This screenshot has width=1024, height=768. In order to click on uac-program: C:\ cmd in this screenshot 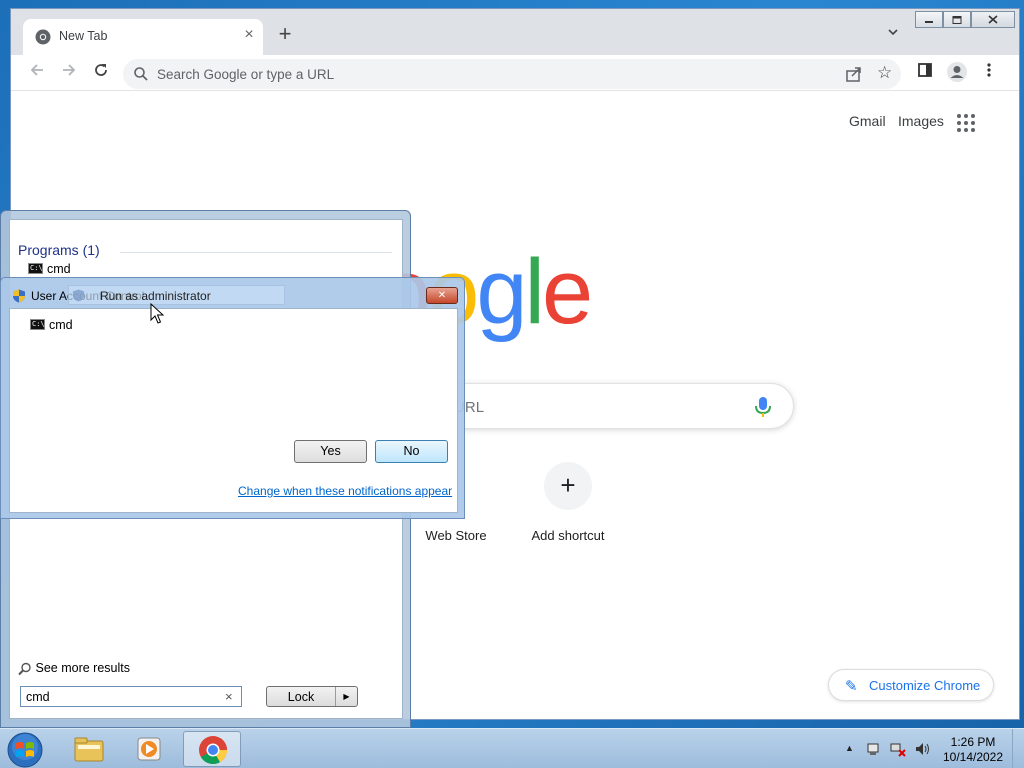, I will do `click(51, 324)`.